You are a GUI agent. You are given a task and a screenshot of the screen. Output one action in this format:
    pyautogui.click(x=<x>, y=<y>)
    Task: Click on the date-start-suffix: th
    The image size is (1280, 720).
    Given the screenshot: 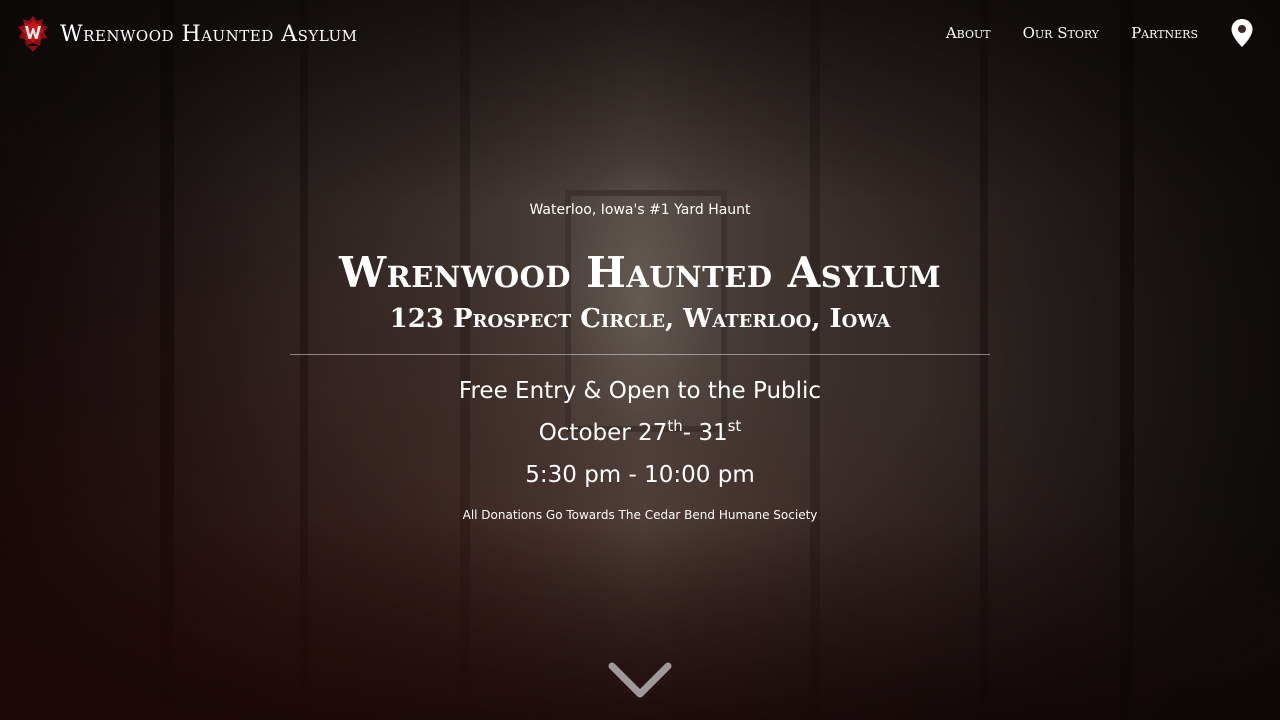 What is the action you would take?
    pyautogui.click(x=675, y=426)
    